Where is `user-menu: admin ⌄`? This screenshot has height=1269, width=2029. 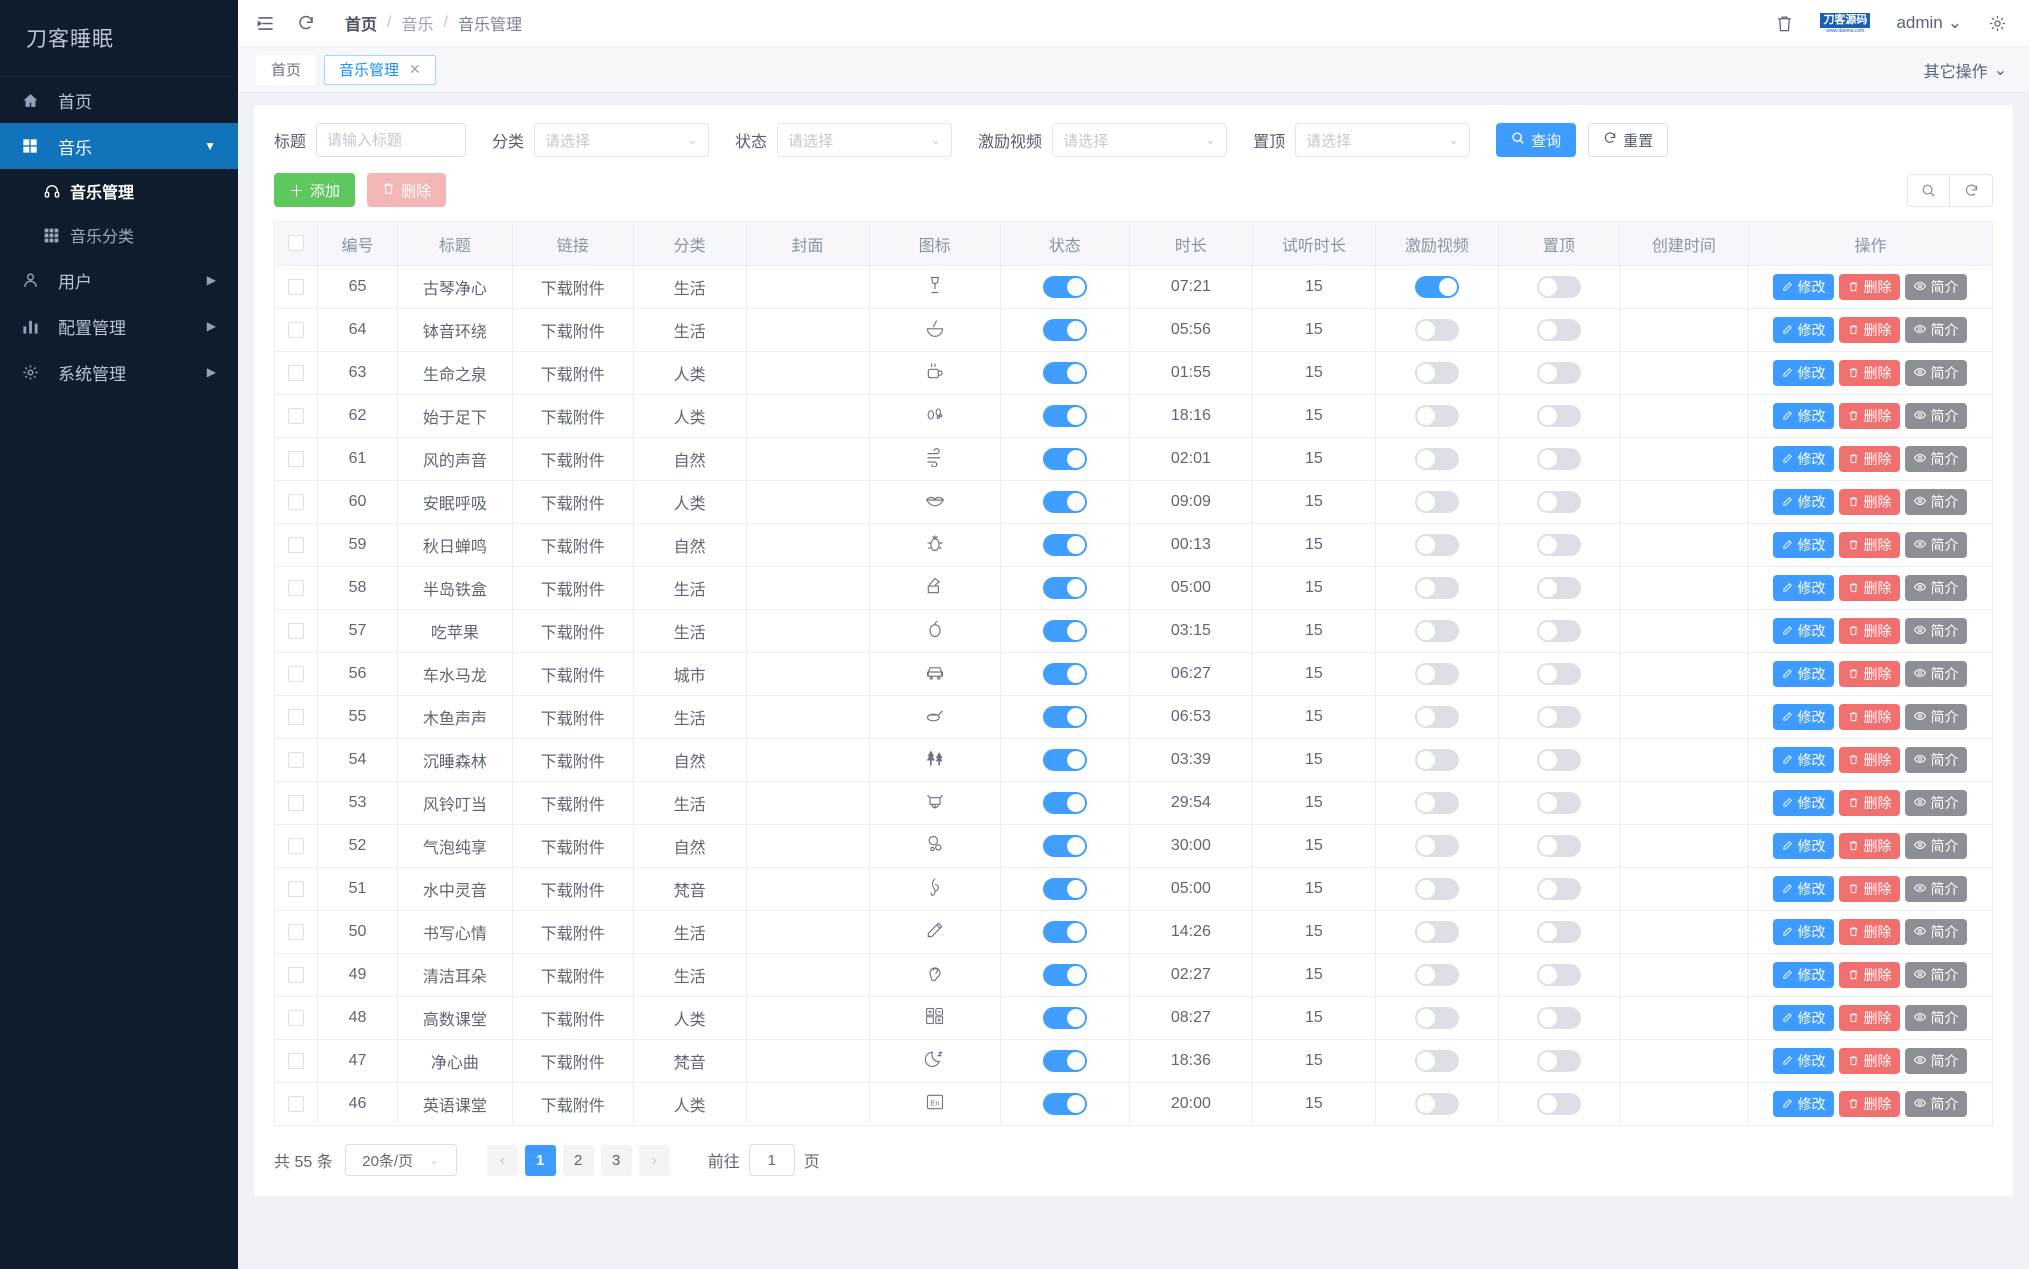 user-menu: admin ⌄ is located at coordinates (1929, 23).